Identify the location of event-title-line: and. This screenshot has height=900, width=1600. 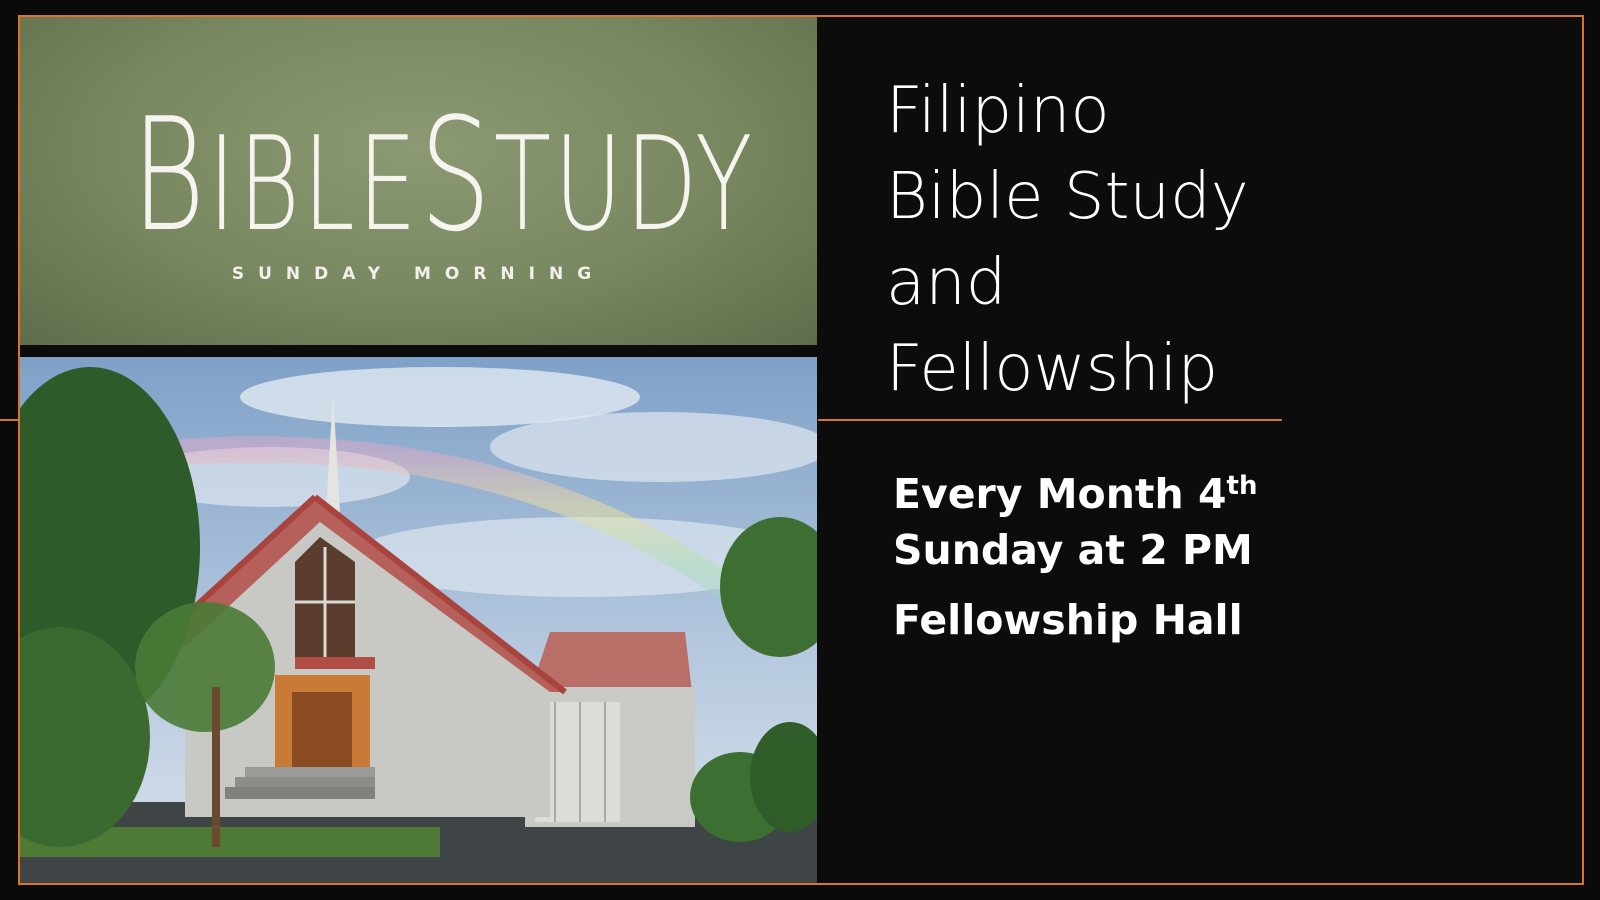
(946, 283).